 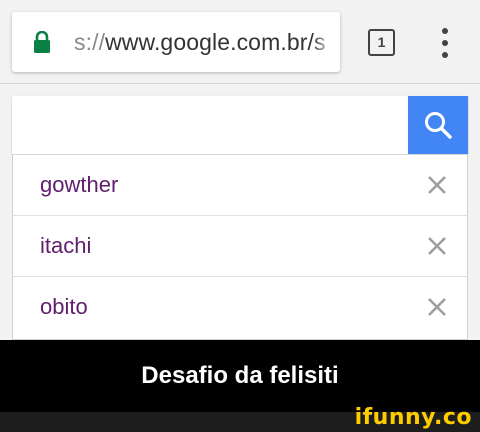 What do you see at coordinates (90, 42) in the screenshot?
I see `url-scheme: s://` at bounding box center [90, 42].